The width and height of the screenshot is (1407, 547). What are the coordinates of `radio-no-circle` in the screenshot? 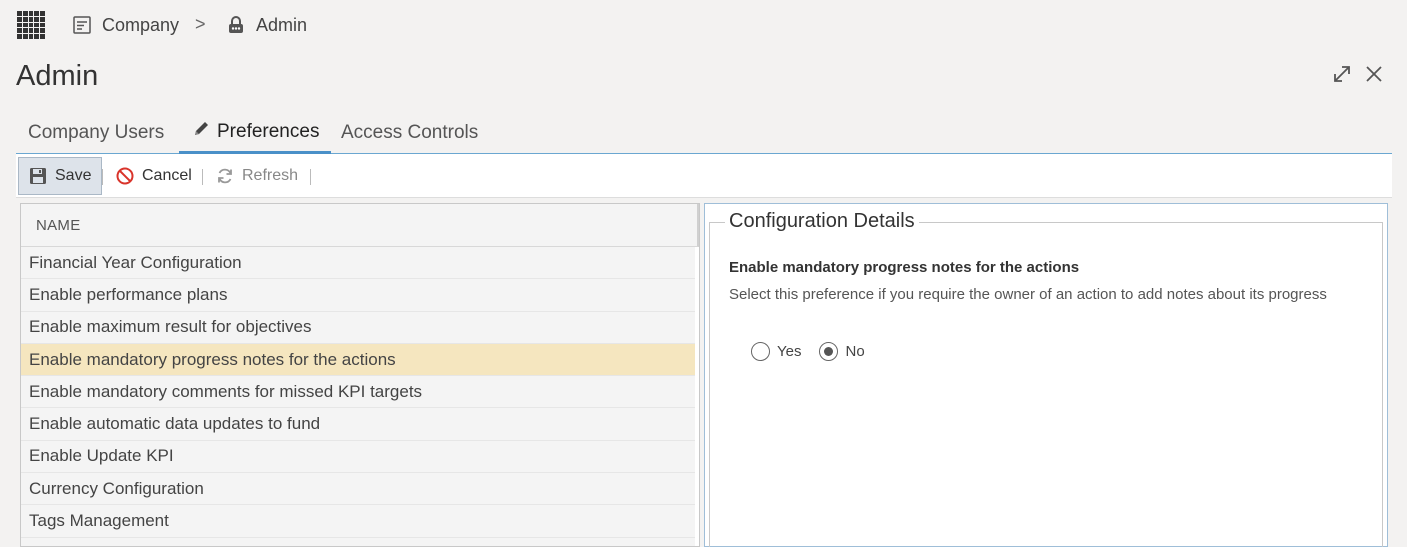 It's located at (829, 351).